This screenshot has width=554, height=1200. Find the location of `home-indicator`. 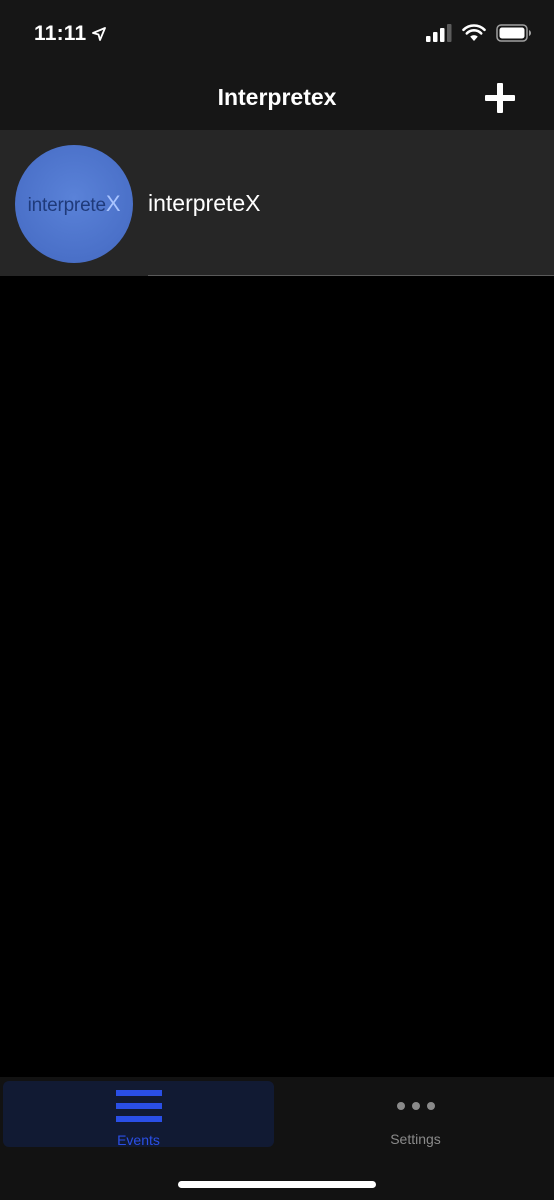

home-indicator is located at coordinates (277, 1184).